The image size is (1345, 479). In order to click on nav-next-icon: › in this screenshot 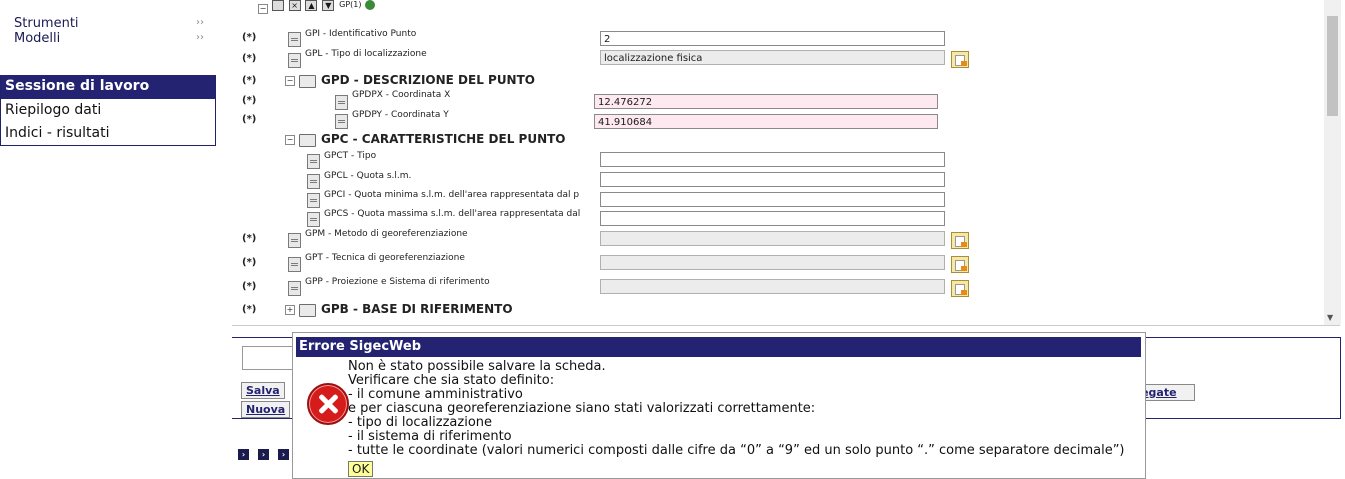, I will do `click(283, 454)`.